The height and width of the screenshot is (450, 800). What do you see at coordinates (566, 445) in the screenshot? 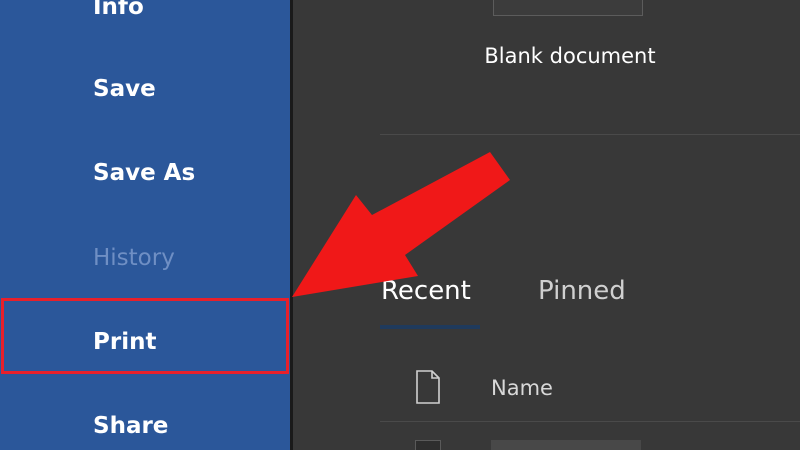
I see `document-row-name` at bounding box center [566, 445].